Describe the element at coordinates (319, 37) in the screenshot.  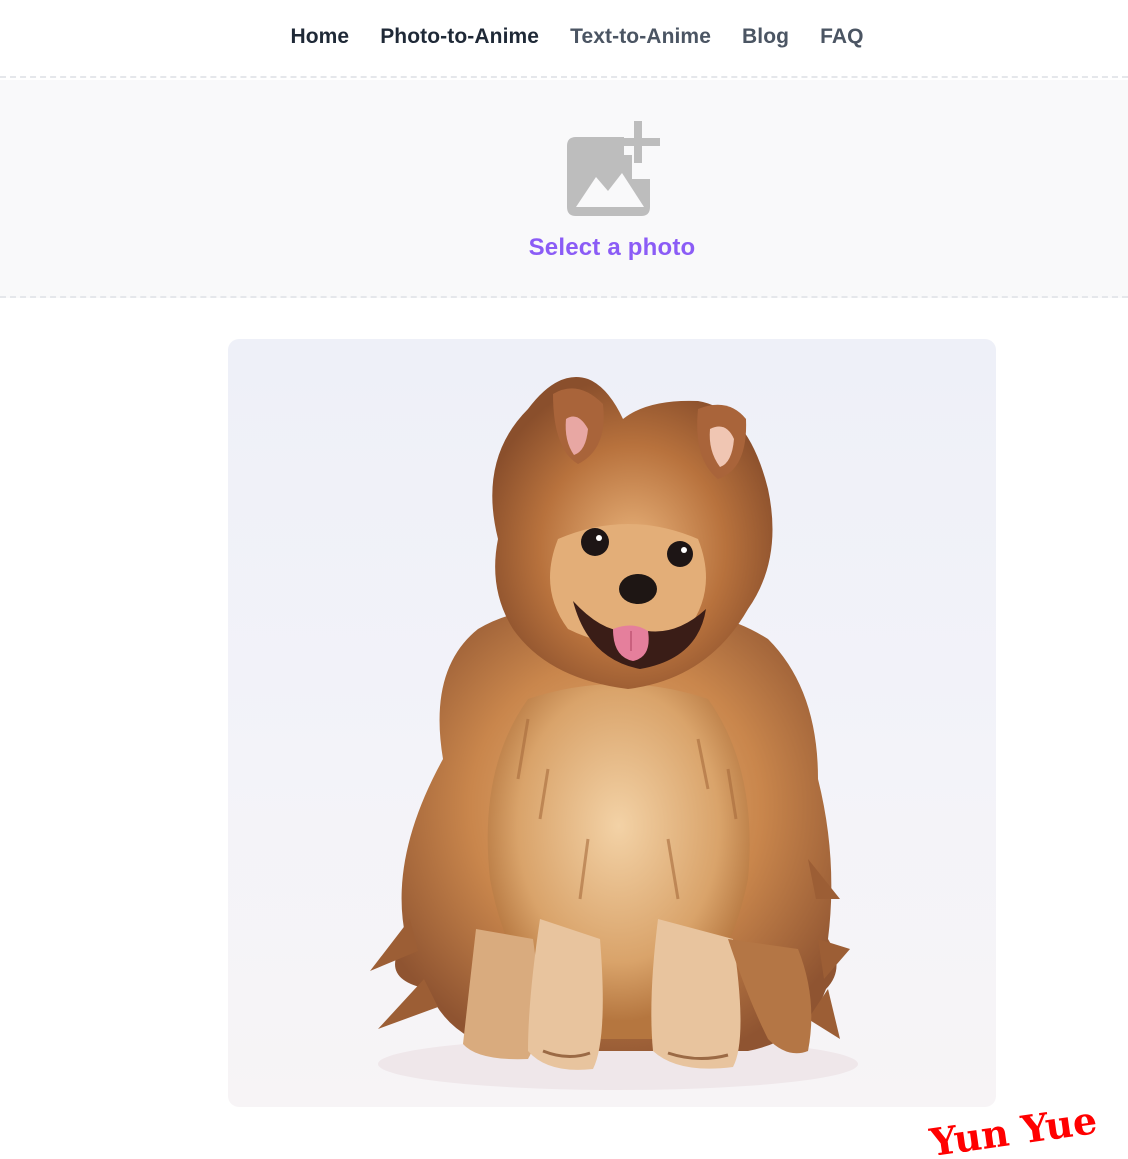
I see `nav-home-link: Home` at that location.